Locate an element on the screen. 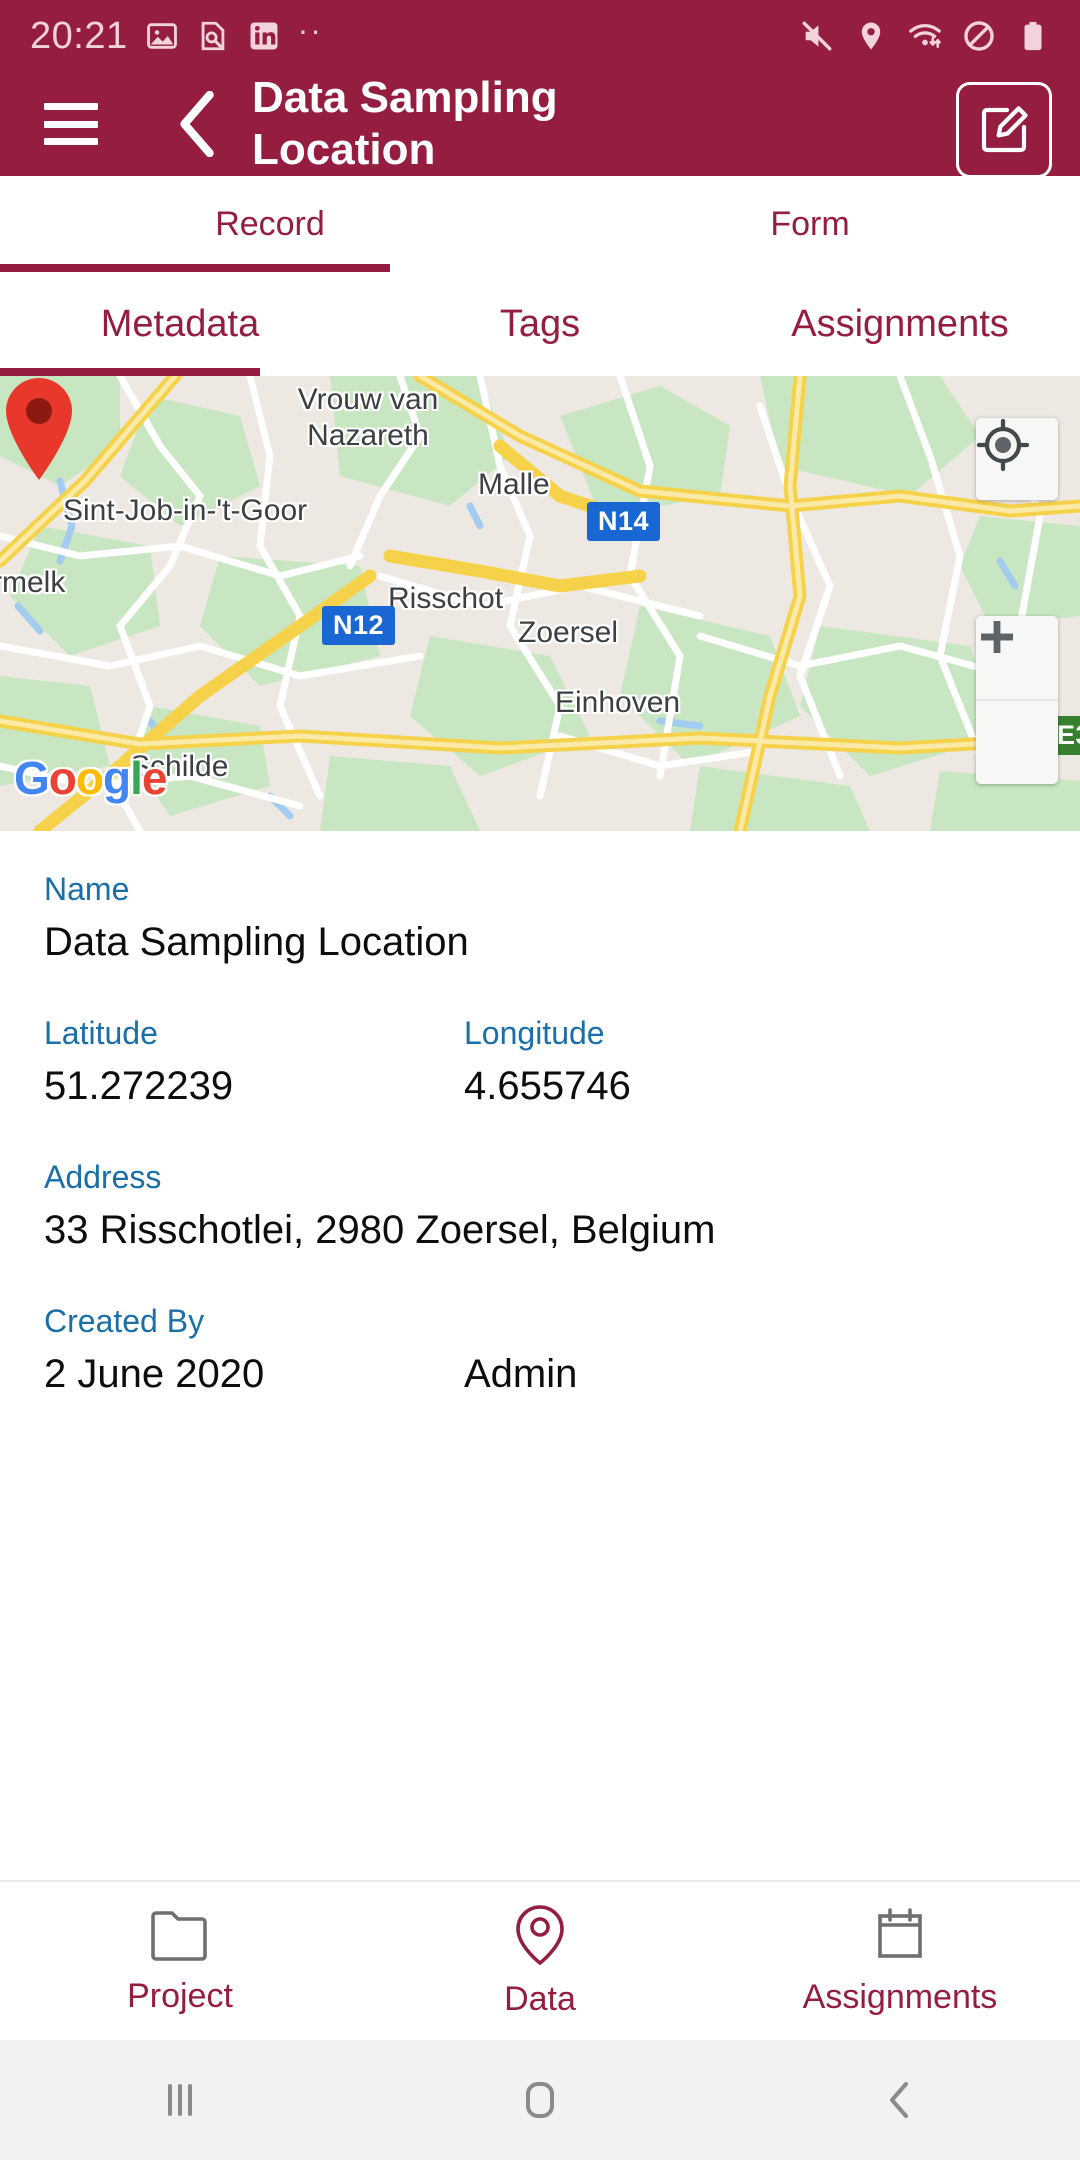 This screenshot has height=2160, width=1080. tab-tags: Tags is located at coordinates (540, 324).